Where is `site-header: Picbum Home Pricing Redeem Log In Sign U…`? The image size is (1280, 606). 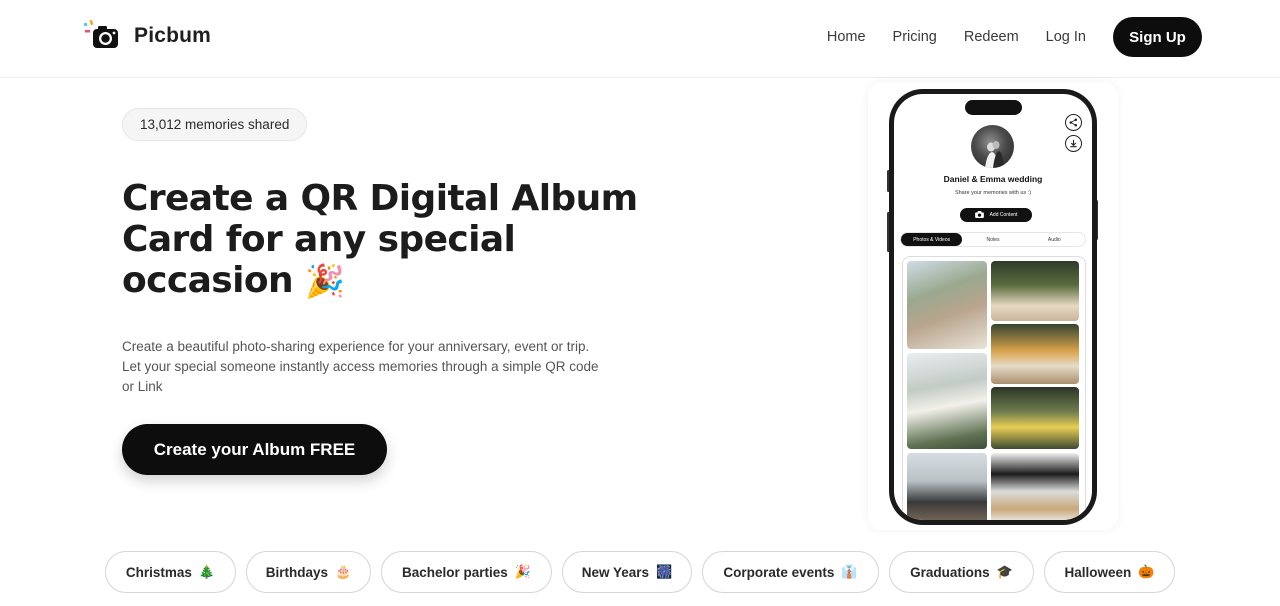
site-header: Picbum Home Pricing Redeem Log In Sign U… is located at coordinates (640, 39).